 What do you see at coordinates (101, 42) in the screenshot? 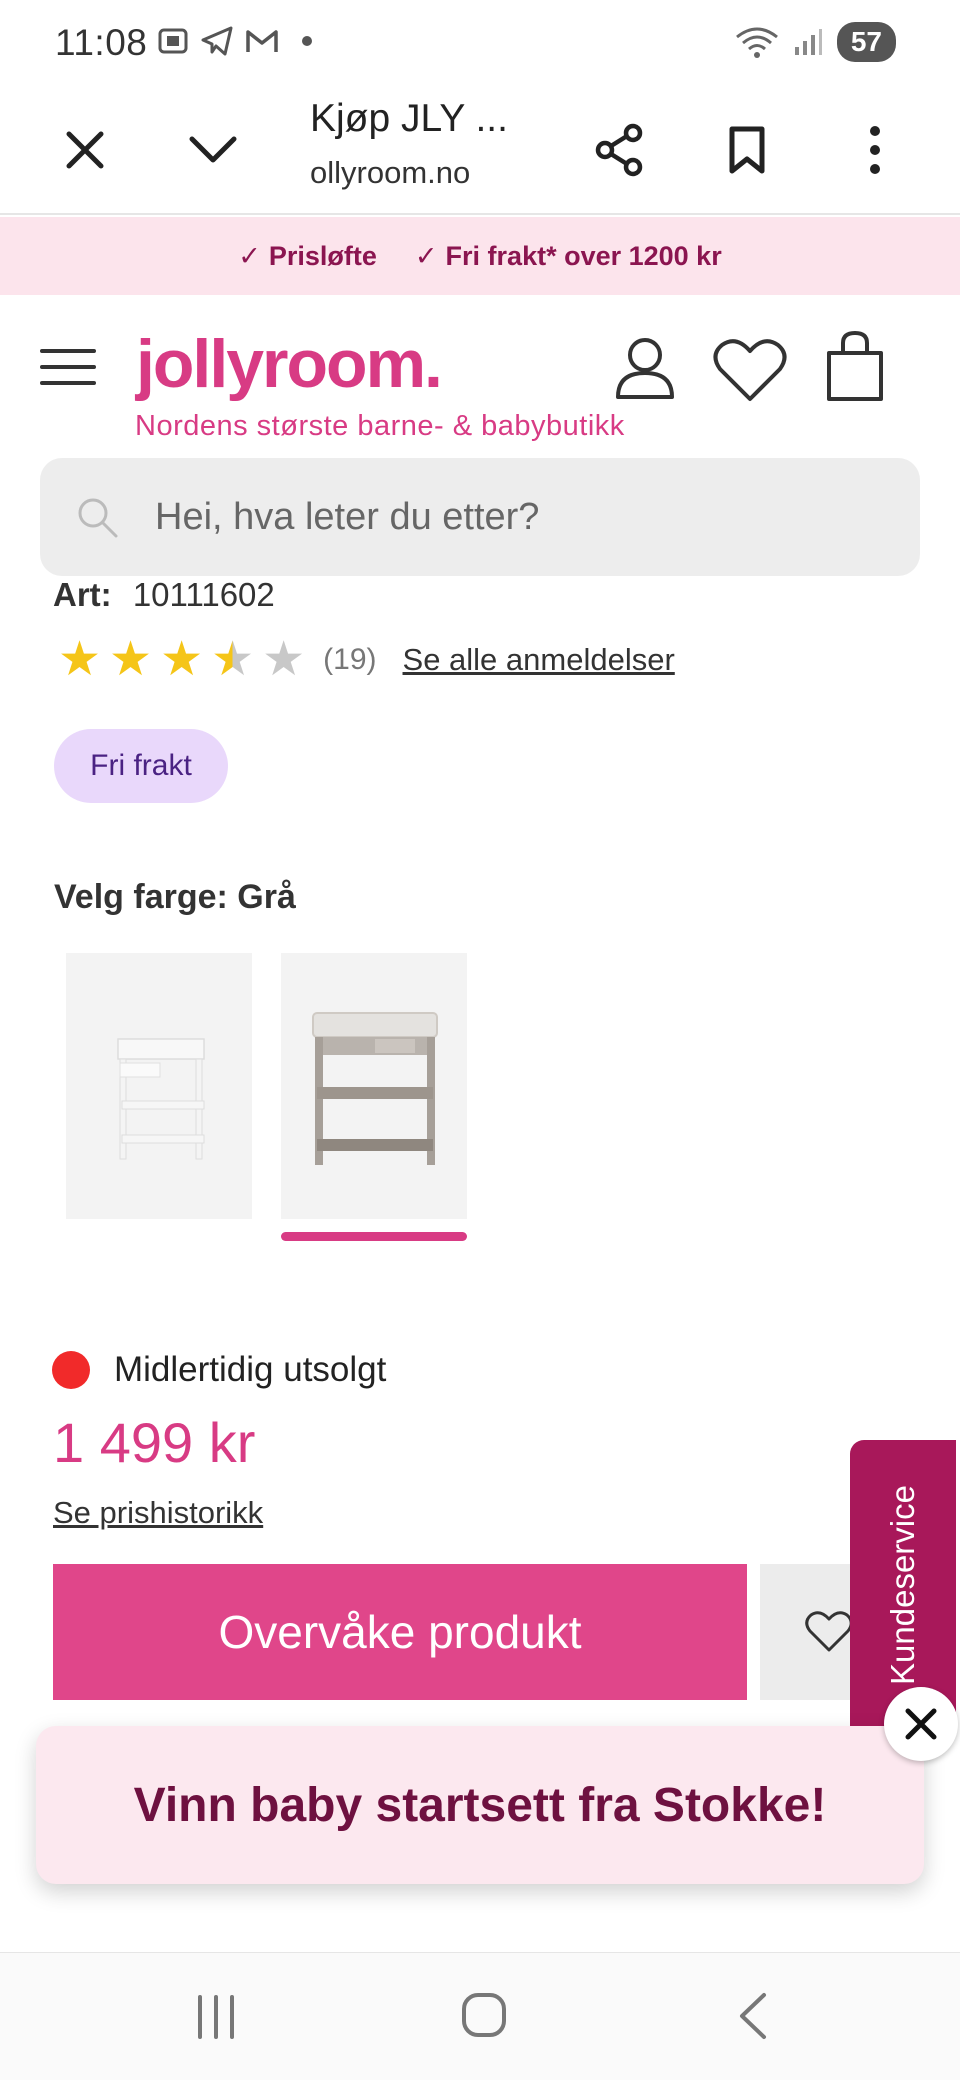
I see `status-time: 11:08` at bounding box center [101, 42].